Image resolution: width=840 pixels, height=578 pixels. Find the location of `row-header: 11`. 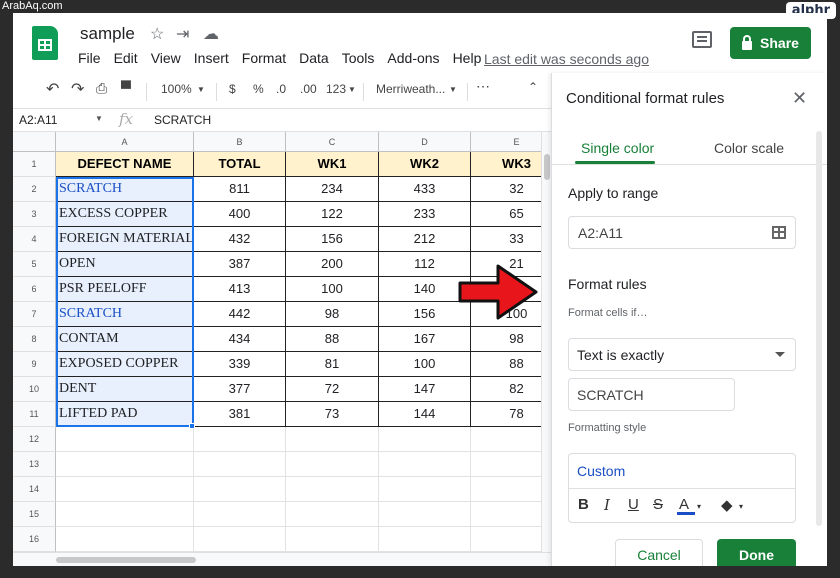

row-header: 11 is located at coordinates (34, 414).